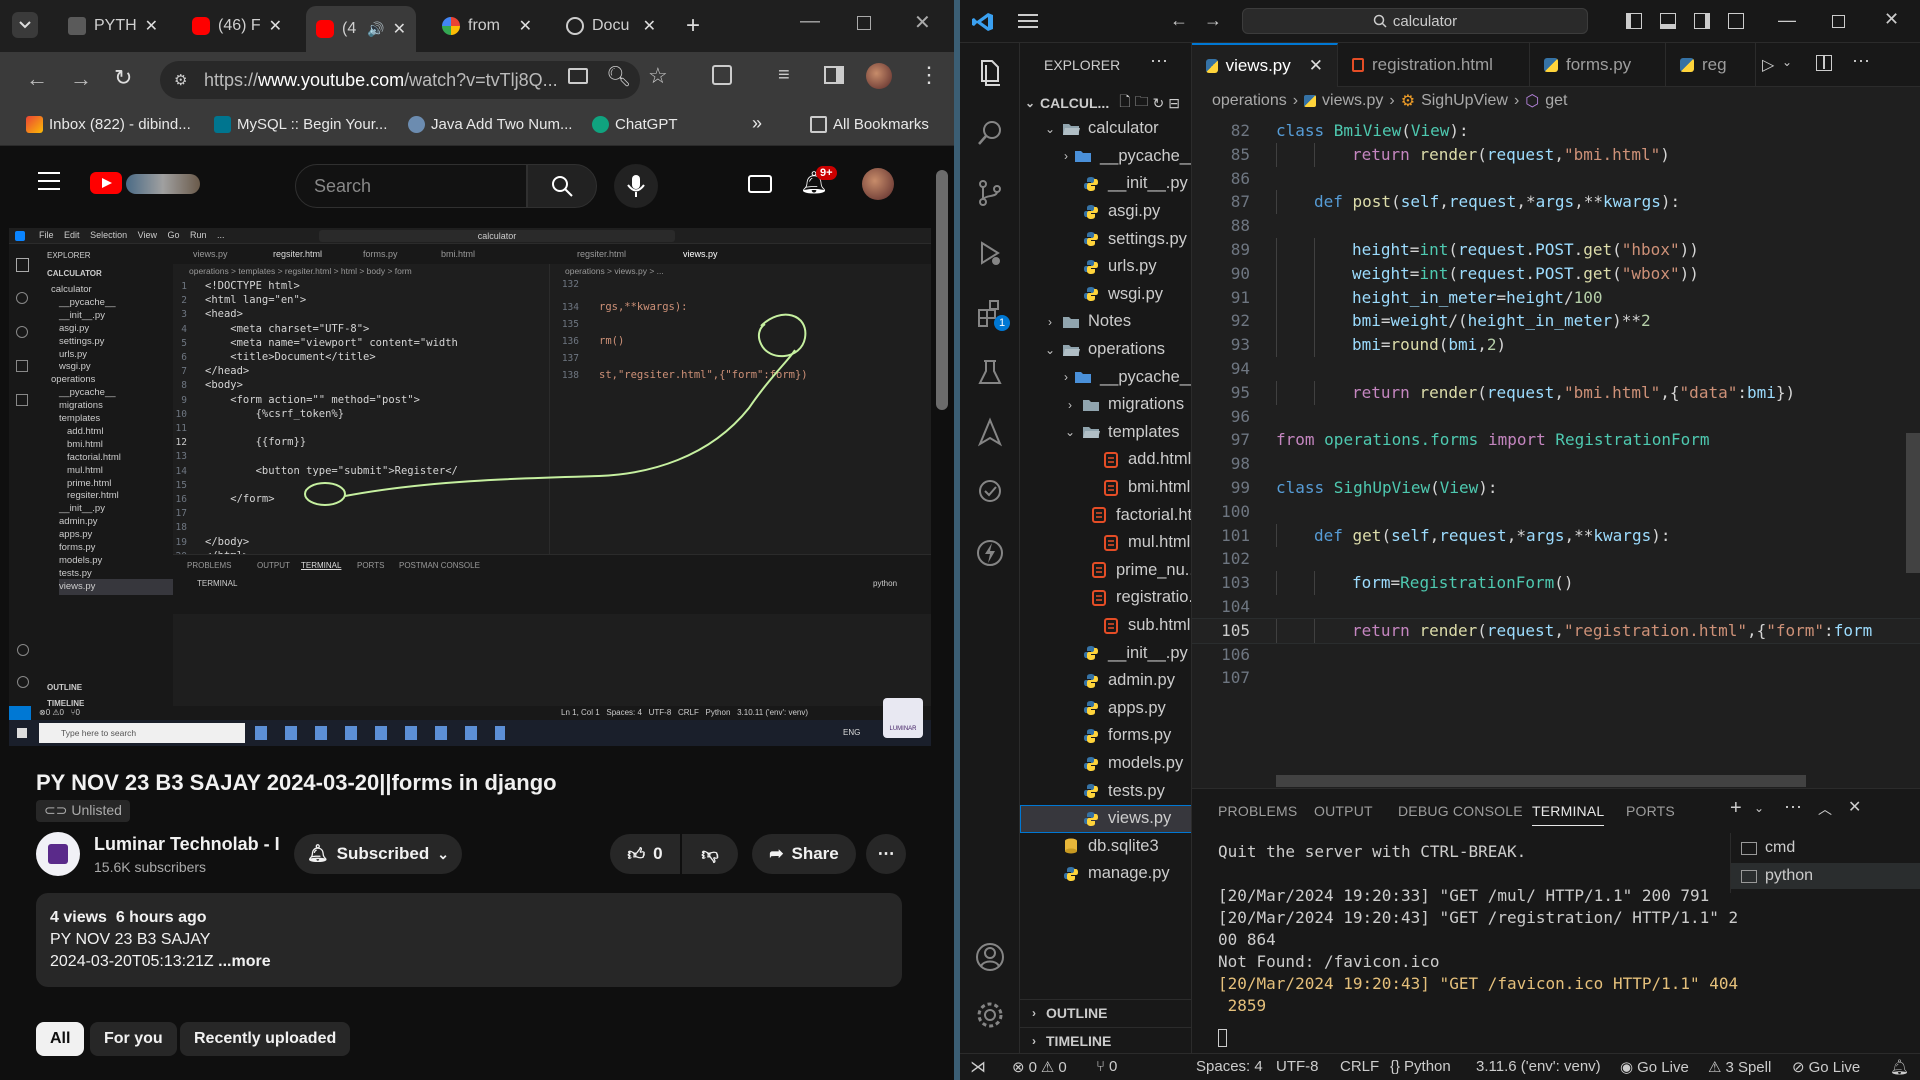 The image size is (1920, 1080). Describe the element at coordinates (1105, 874) in the screenshot. I see `tree-item-manage-py: manage.py` at that location.